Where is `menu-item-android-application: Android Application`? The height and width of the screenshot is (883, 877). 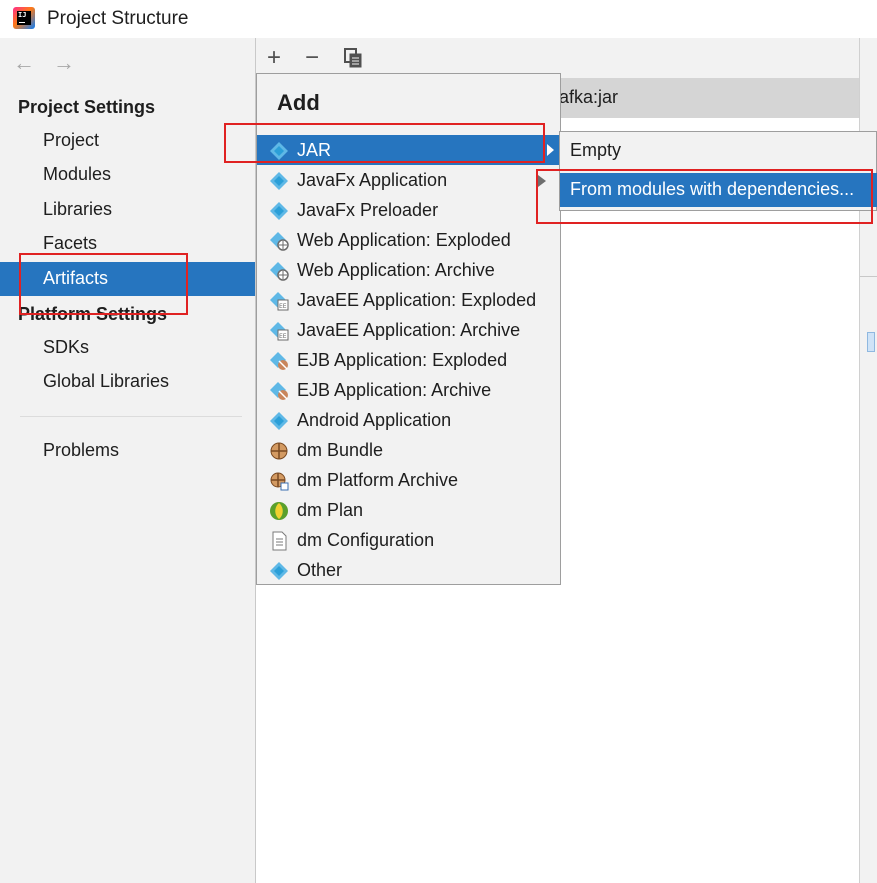 menu-item-android-application: Android Application is located at coordinates (408, 420).